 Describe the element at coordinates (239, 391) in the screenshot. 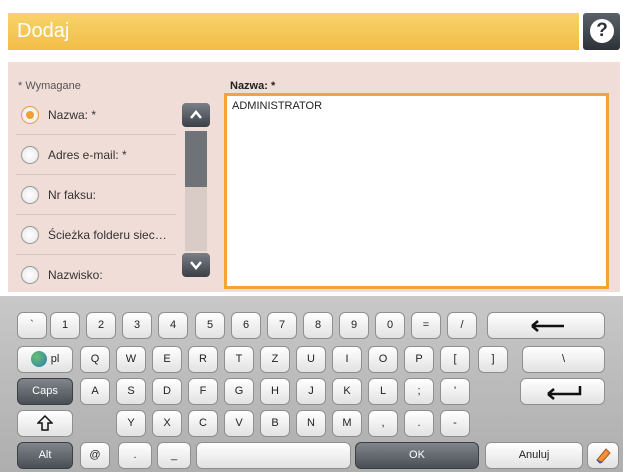

I see `key-g: G` at that location.